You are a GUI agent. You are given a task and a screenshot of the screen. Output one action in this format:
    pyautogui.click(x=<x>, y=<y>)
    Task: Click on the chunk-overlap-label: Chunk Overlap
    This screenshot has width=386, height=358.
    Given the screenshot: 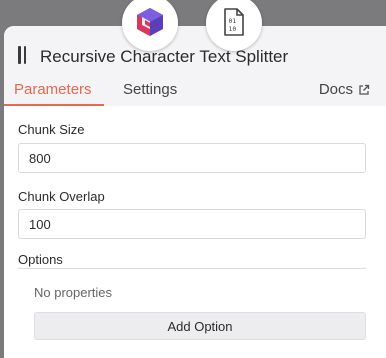 What is the action you would take?
    pyautogui.click(x=61, y=196)
    